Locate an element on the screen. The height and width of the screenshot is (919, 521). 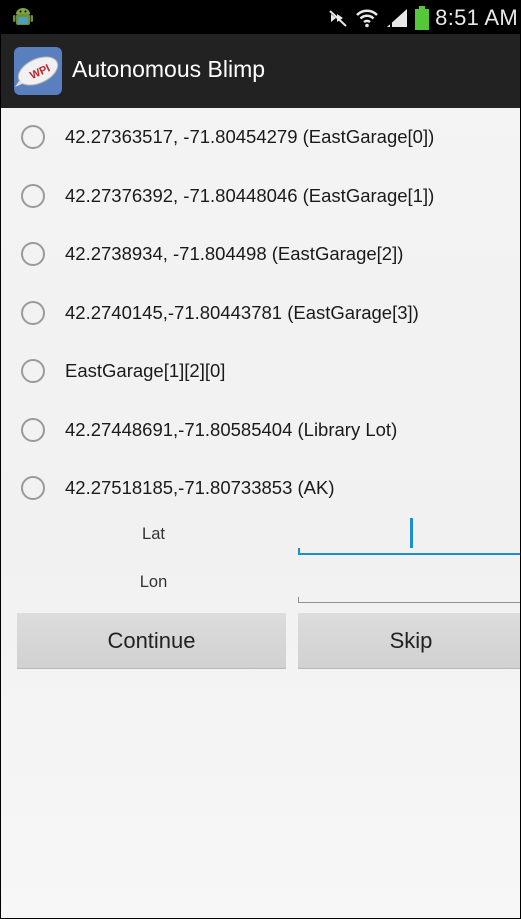
lon-input is located at coordinates (409, 581).